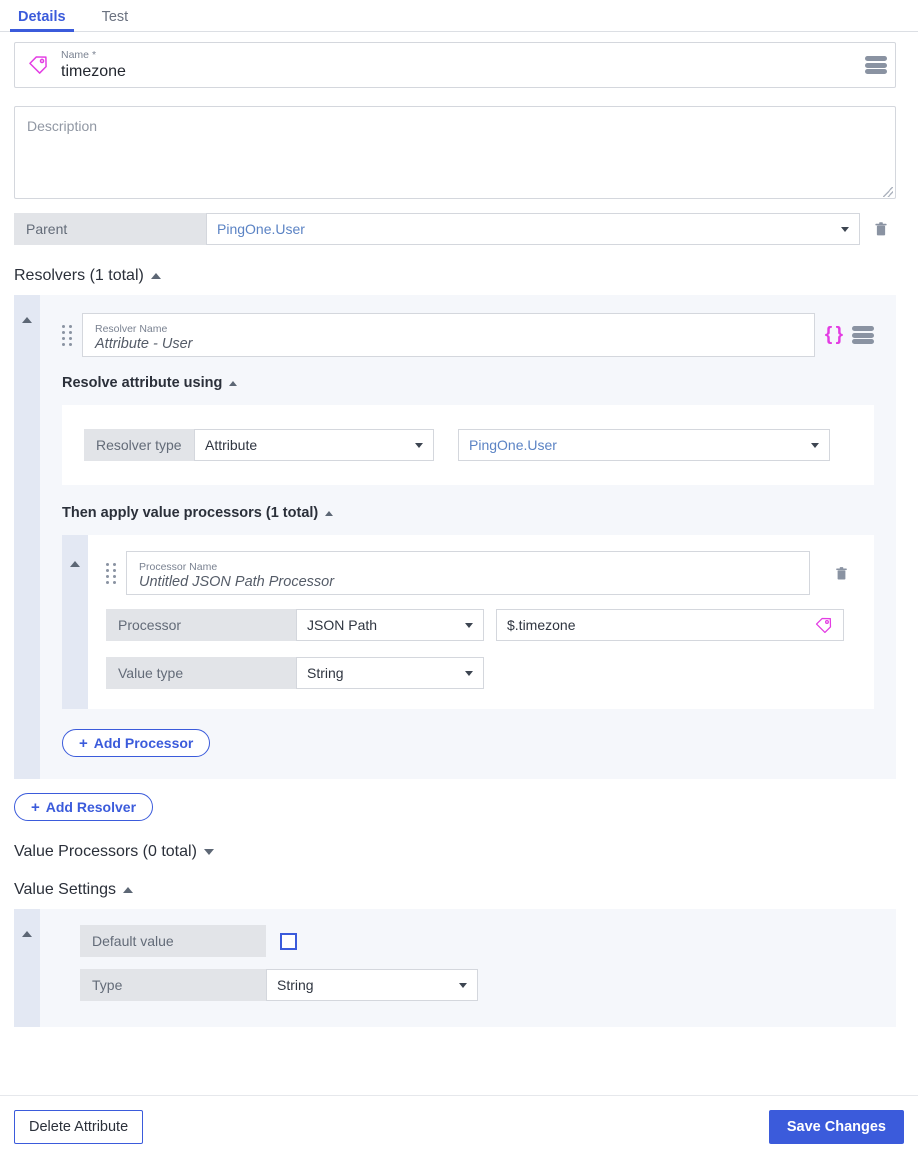 This screenshot has width=918, height=1157. What do you see at coordinates (144, 343) in the screenshot?
I see `resolver-name-value: Attribute - User` at bounding box center [144, 343].